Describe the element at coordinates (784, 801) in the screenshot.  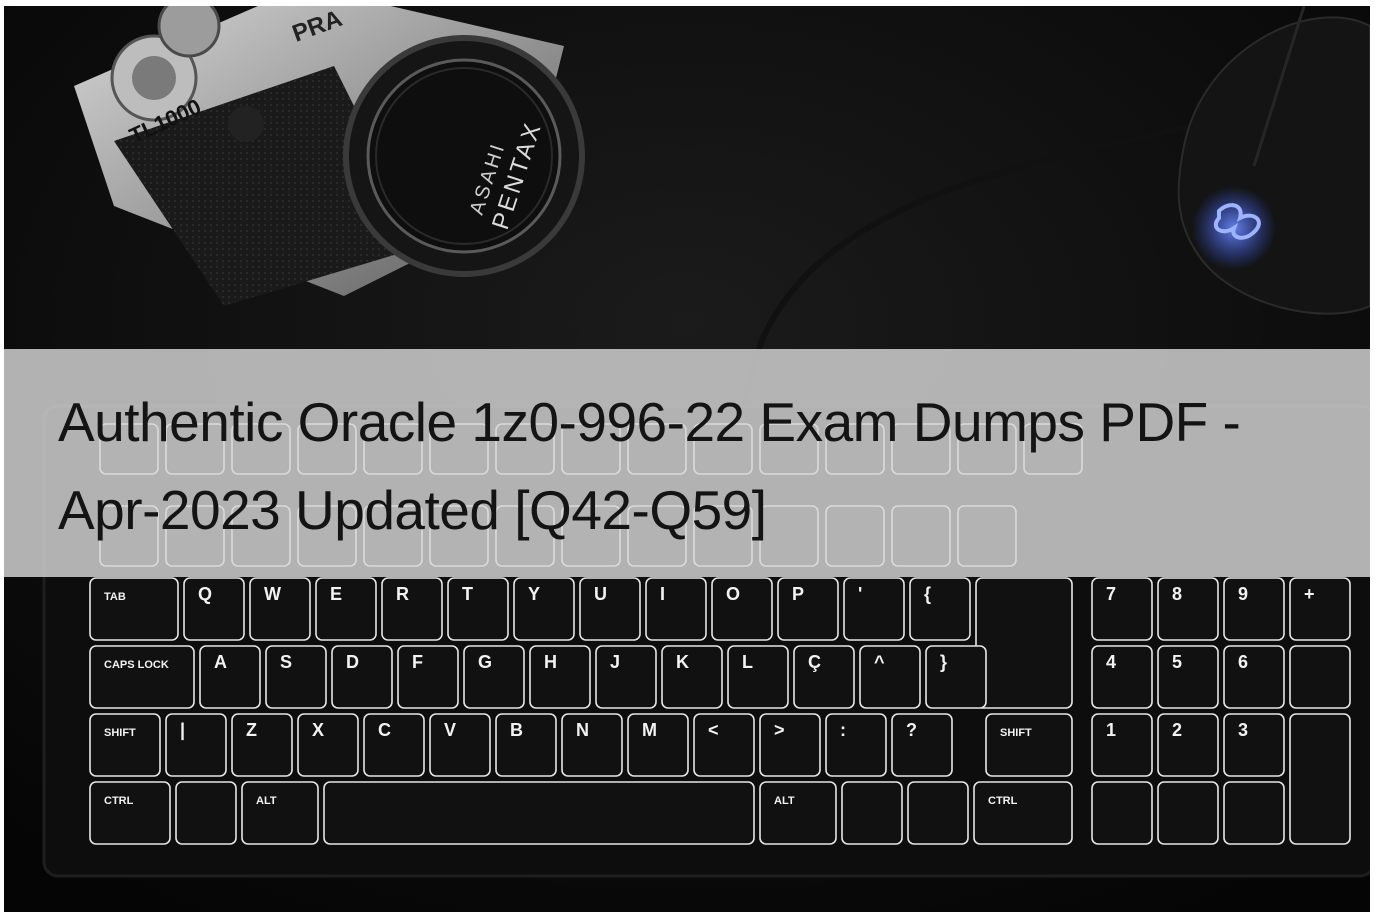
I see `key-alt-right-label: ALT` at that location.